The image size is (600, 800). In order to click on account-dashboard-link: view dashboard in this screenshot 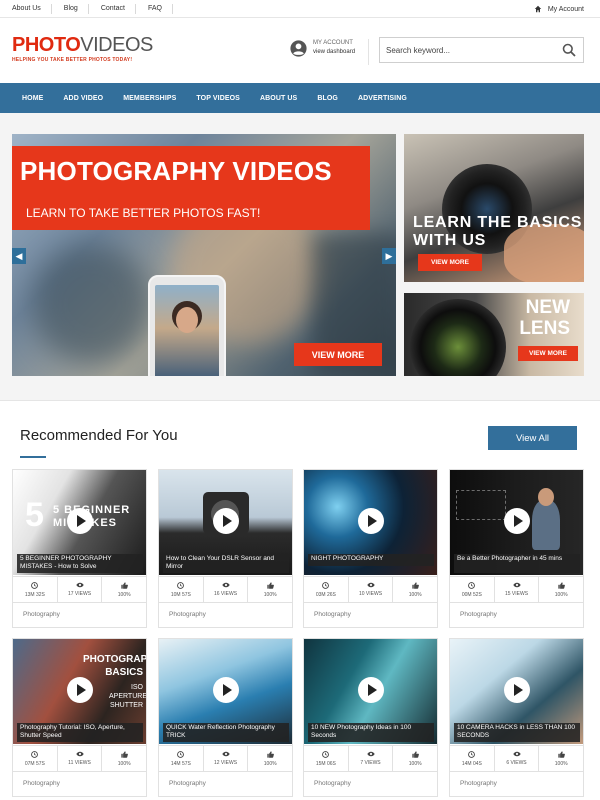, I will do `click(334, 52)`.